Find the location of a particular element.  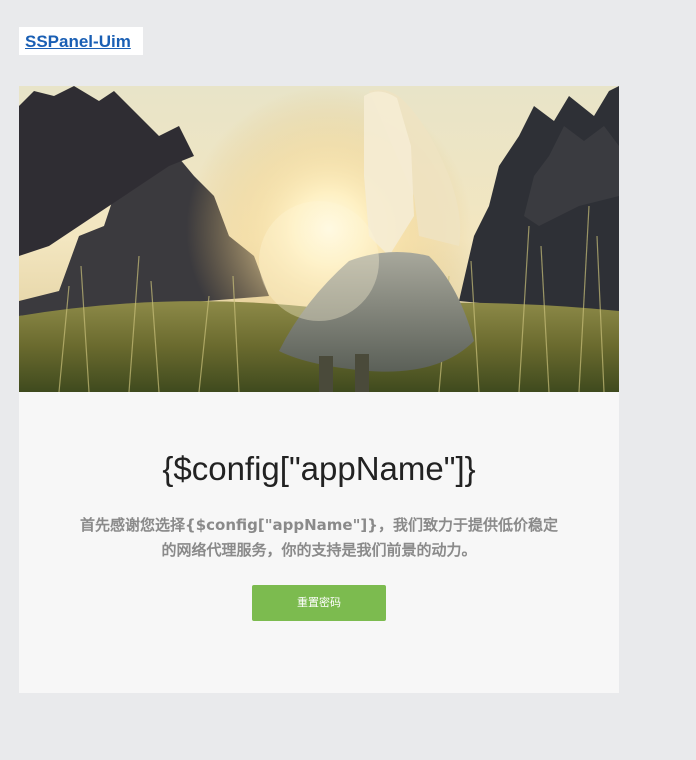

brand-header: SSPanel-Uim is located at coordinates (81, 41).